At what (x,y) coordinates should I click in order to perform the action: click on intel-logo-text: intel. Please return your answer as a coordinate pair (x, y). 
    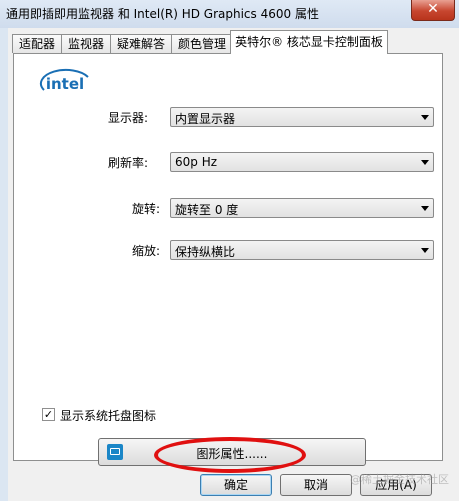
    Looking at the image, I should click on (65, 84).